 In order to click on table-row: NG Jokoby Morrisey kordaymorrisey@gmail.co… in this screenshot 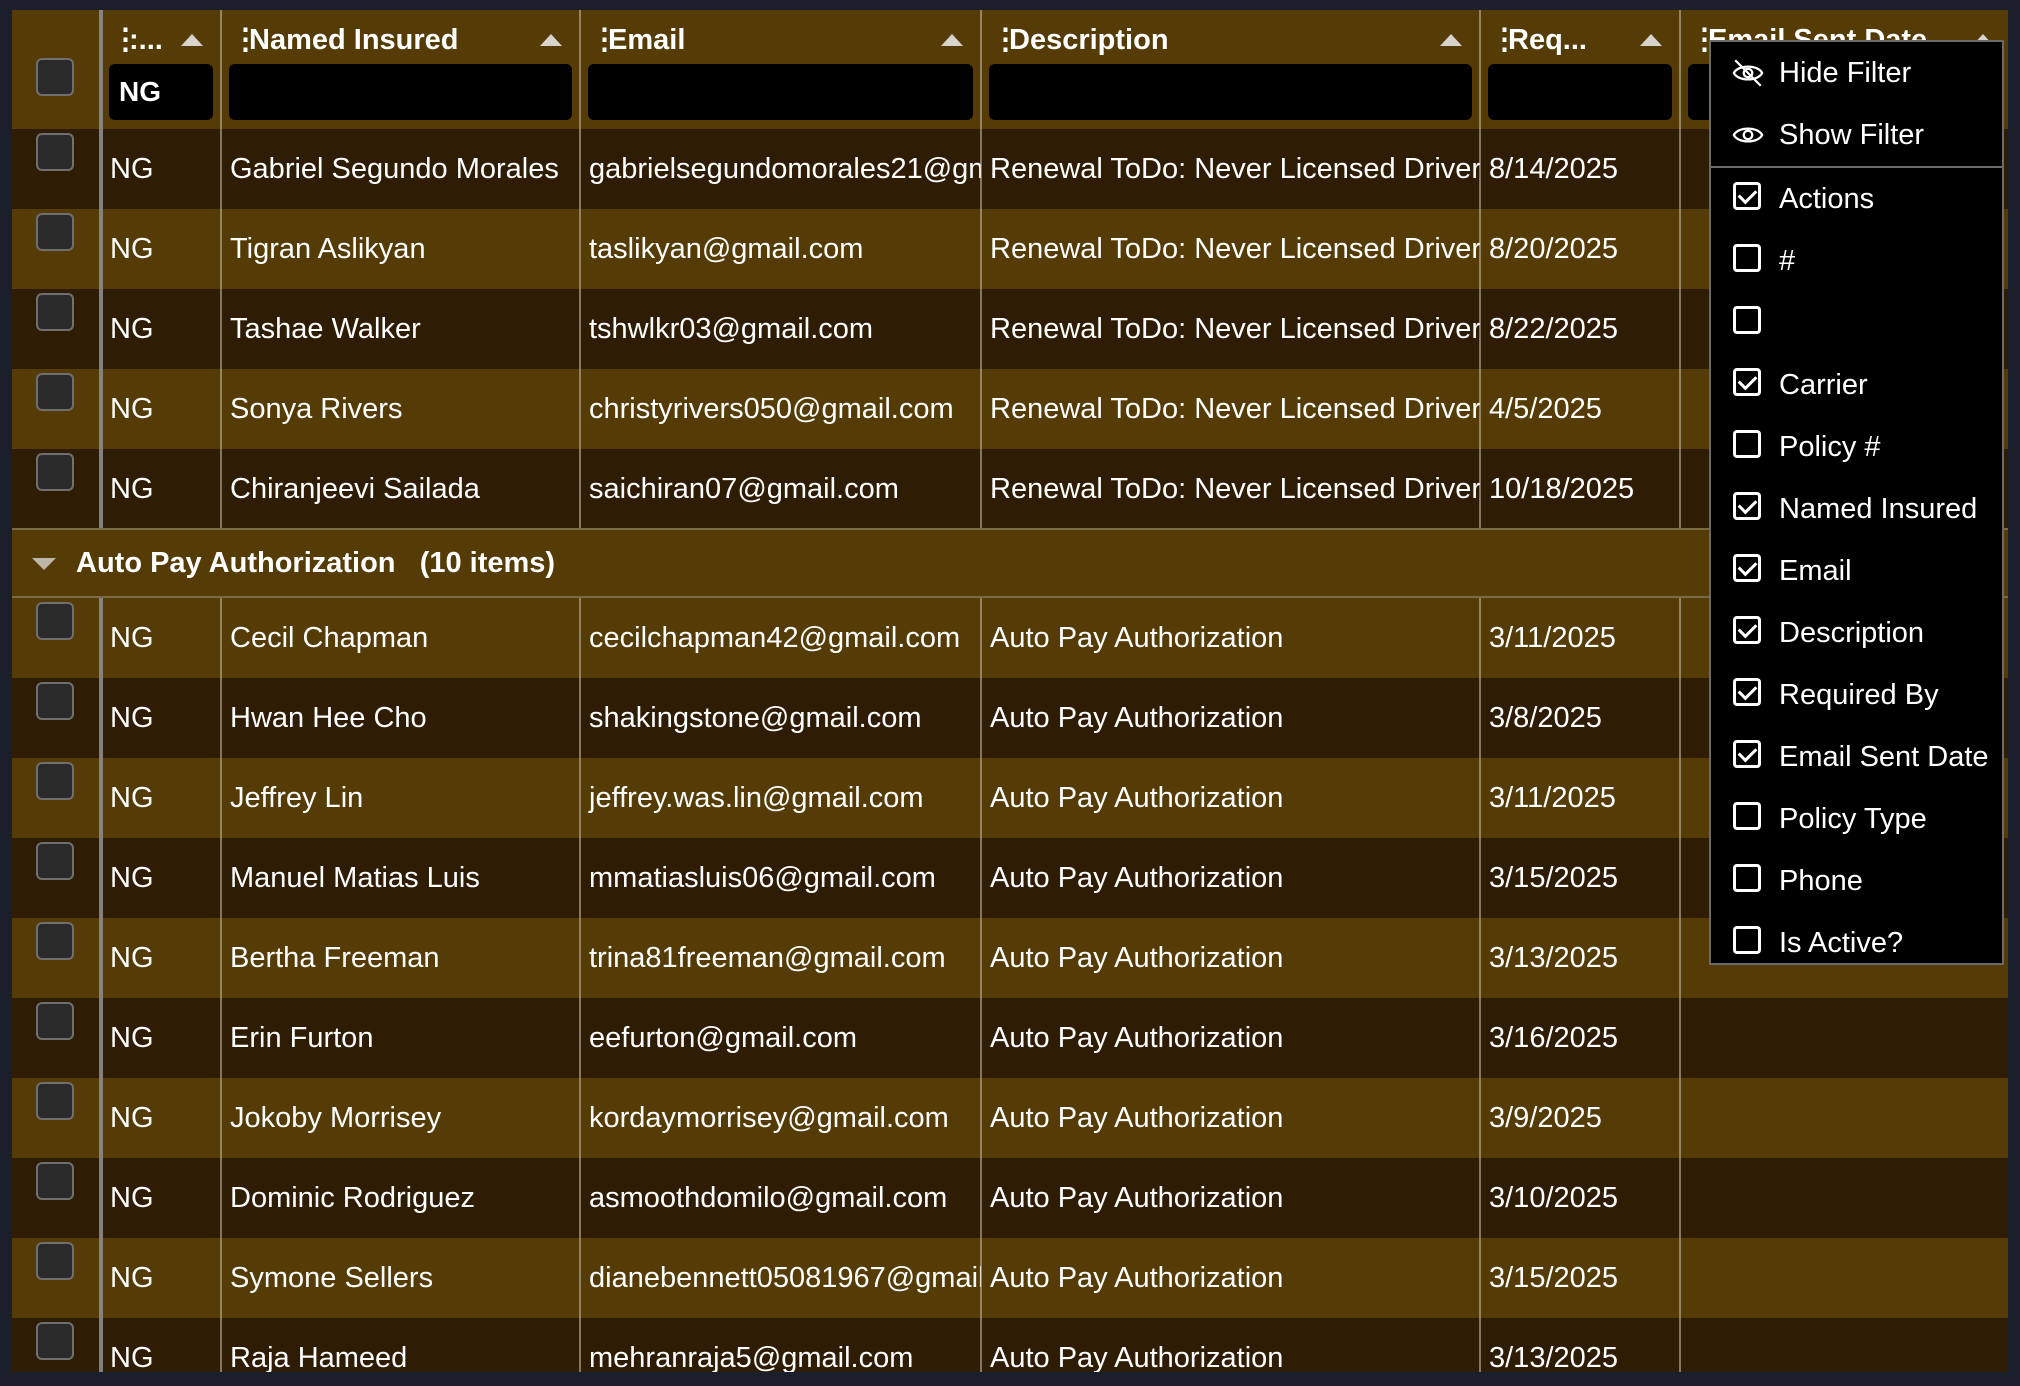, I will do `click(1010, 1118)`.